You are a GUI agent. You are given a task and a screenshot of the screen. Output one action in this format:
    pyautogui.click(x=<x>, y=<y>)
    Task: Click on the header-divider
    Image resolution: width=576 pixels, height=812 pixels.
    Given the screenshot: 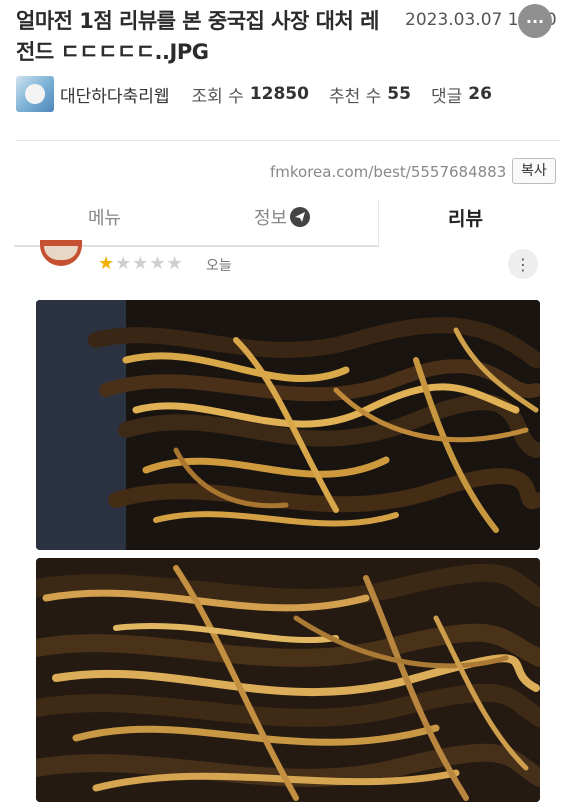 What is the action you would take?
    pyautogui.click(x=288, y=140)
    